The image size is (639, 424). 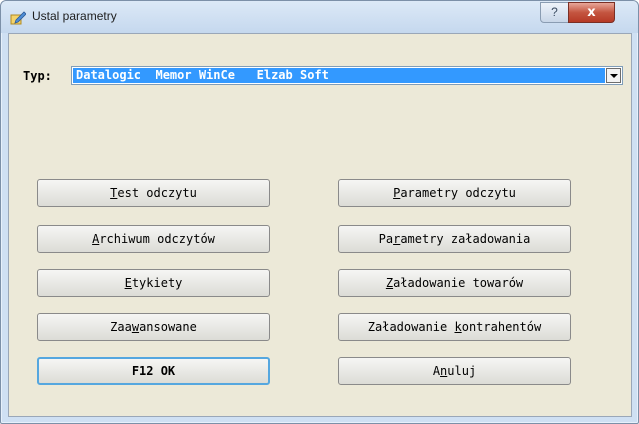 I want to click on edit-pencil-icon, so click(x=18, y=18).